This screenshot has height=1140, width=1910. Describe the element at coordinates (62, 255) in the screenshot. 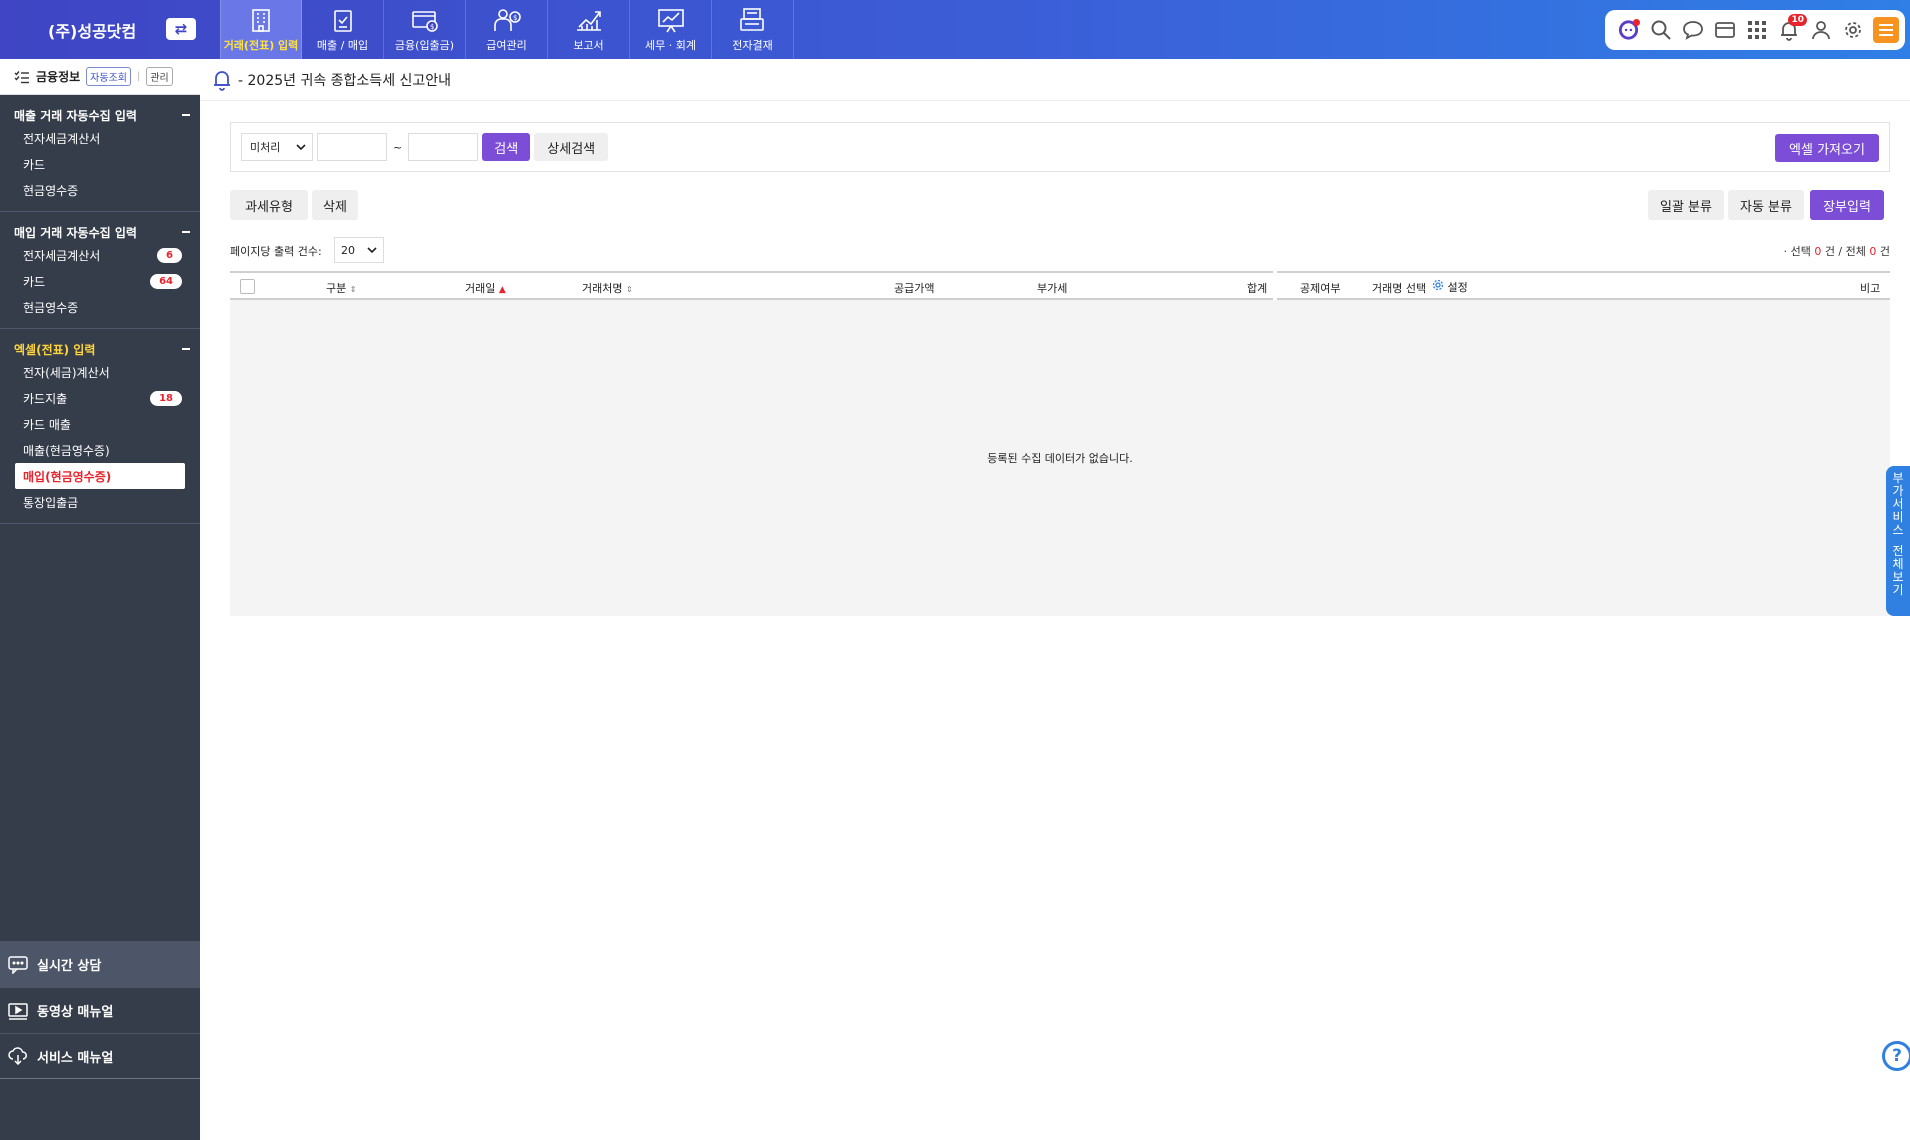

I see `sidebar-item-label: 전자세금계산서` at that location.